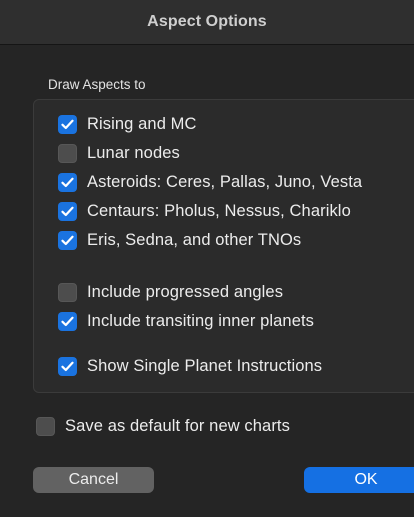  I want to click on ok-button: OK, so click(359, 480).